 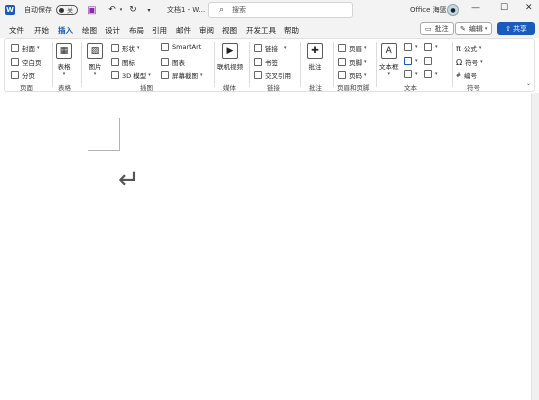 I want to click on drop-cap-button: ▾, so click(x=411, y=74).